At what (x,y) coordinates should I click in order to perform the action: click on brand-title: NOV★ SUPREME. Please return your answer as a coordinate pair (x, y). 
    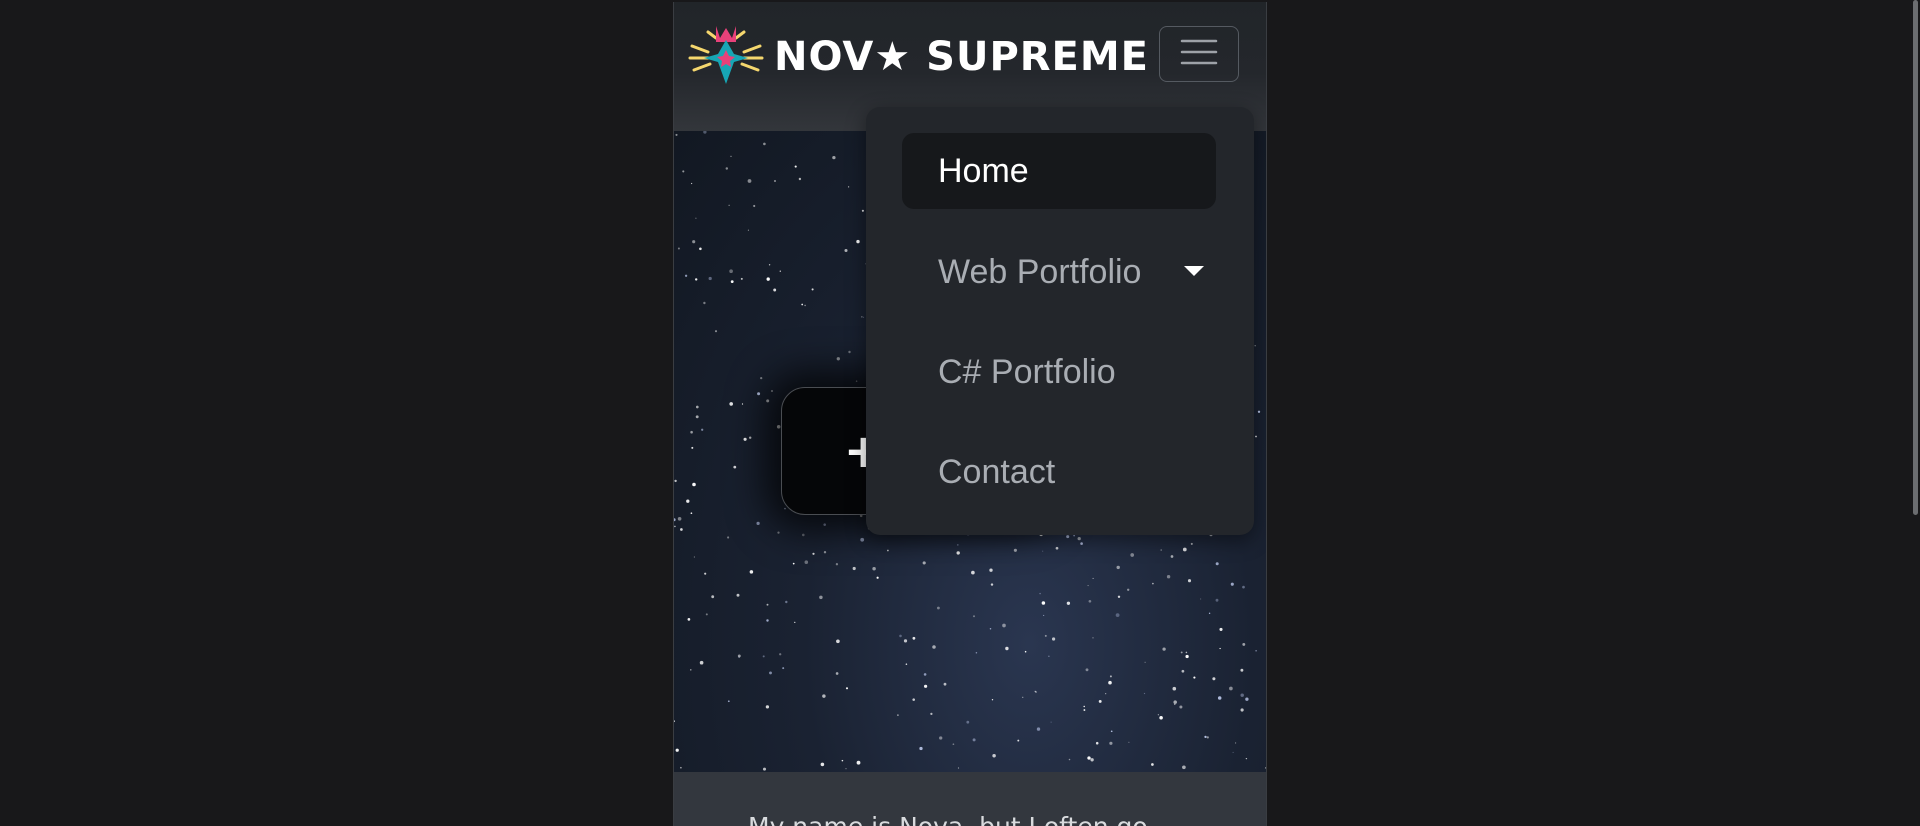
    Looking at the image, I should click on (962, 57).